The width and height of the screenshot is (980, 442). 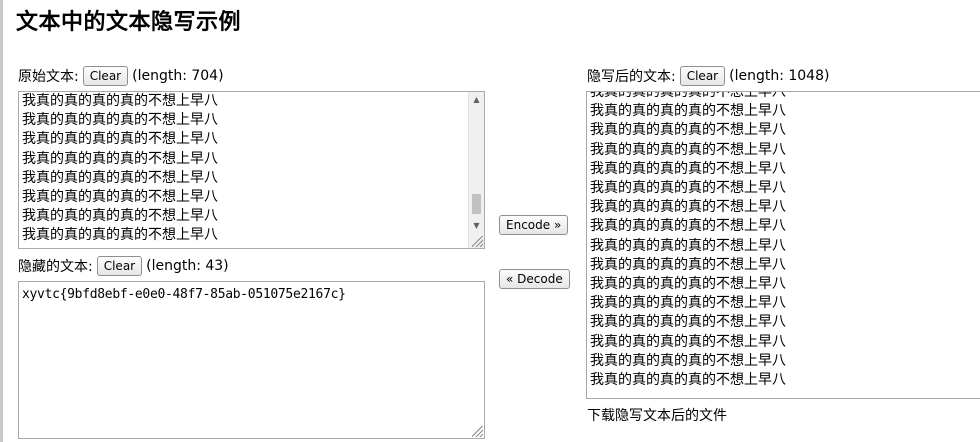 I want to click on decode-button: « Decode, so click(x=534, y=279).